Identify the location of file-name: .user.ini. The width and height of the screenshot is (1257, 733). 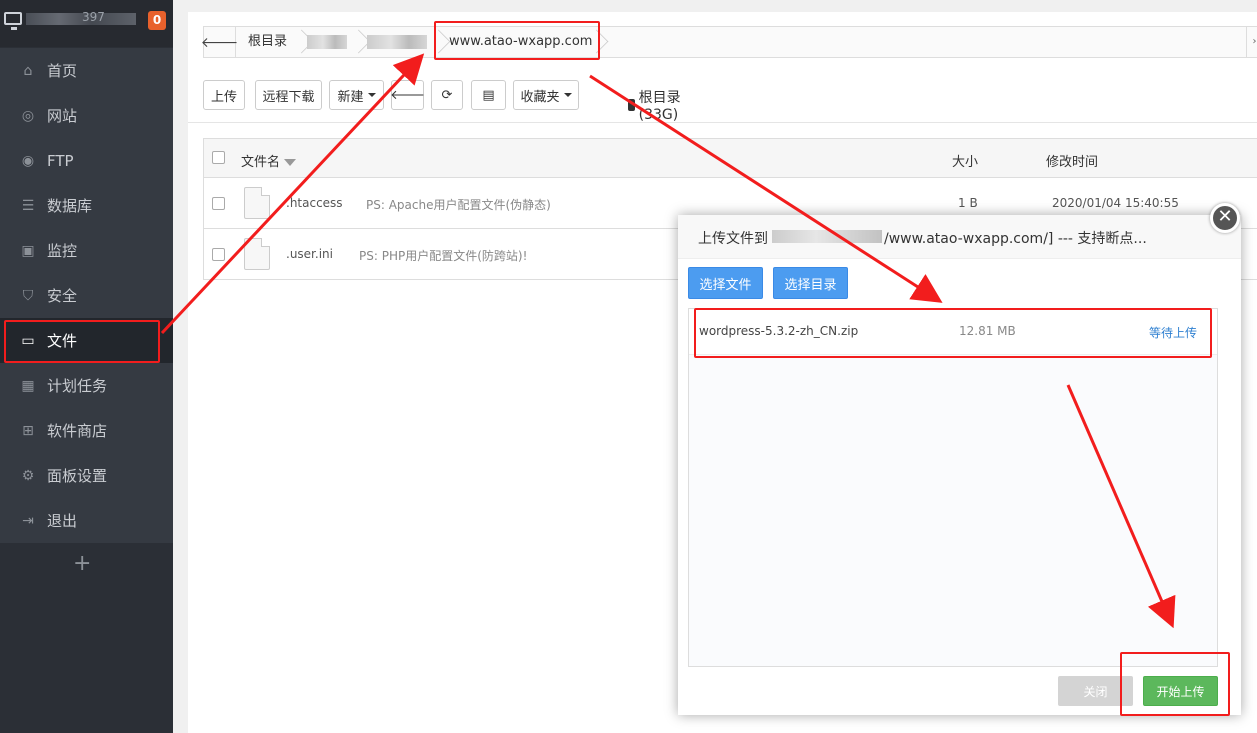
(309, 254).